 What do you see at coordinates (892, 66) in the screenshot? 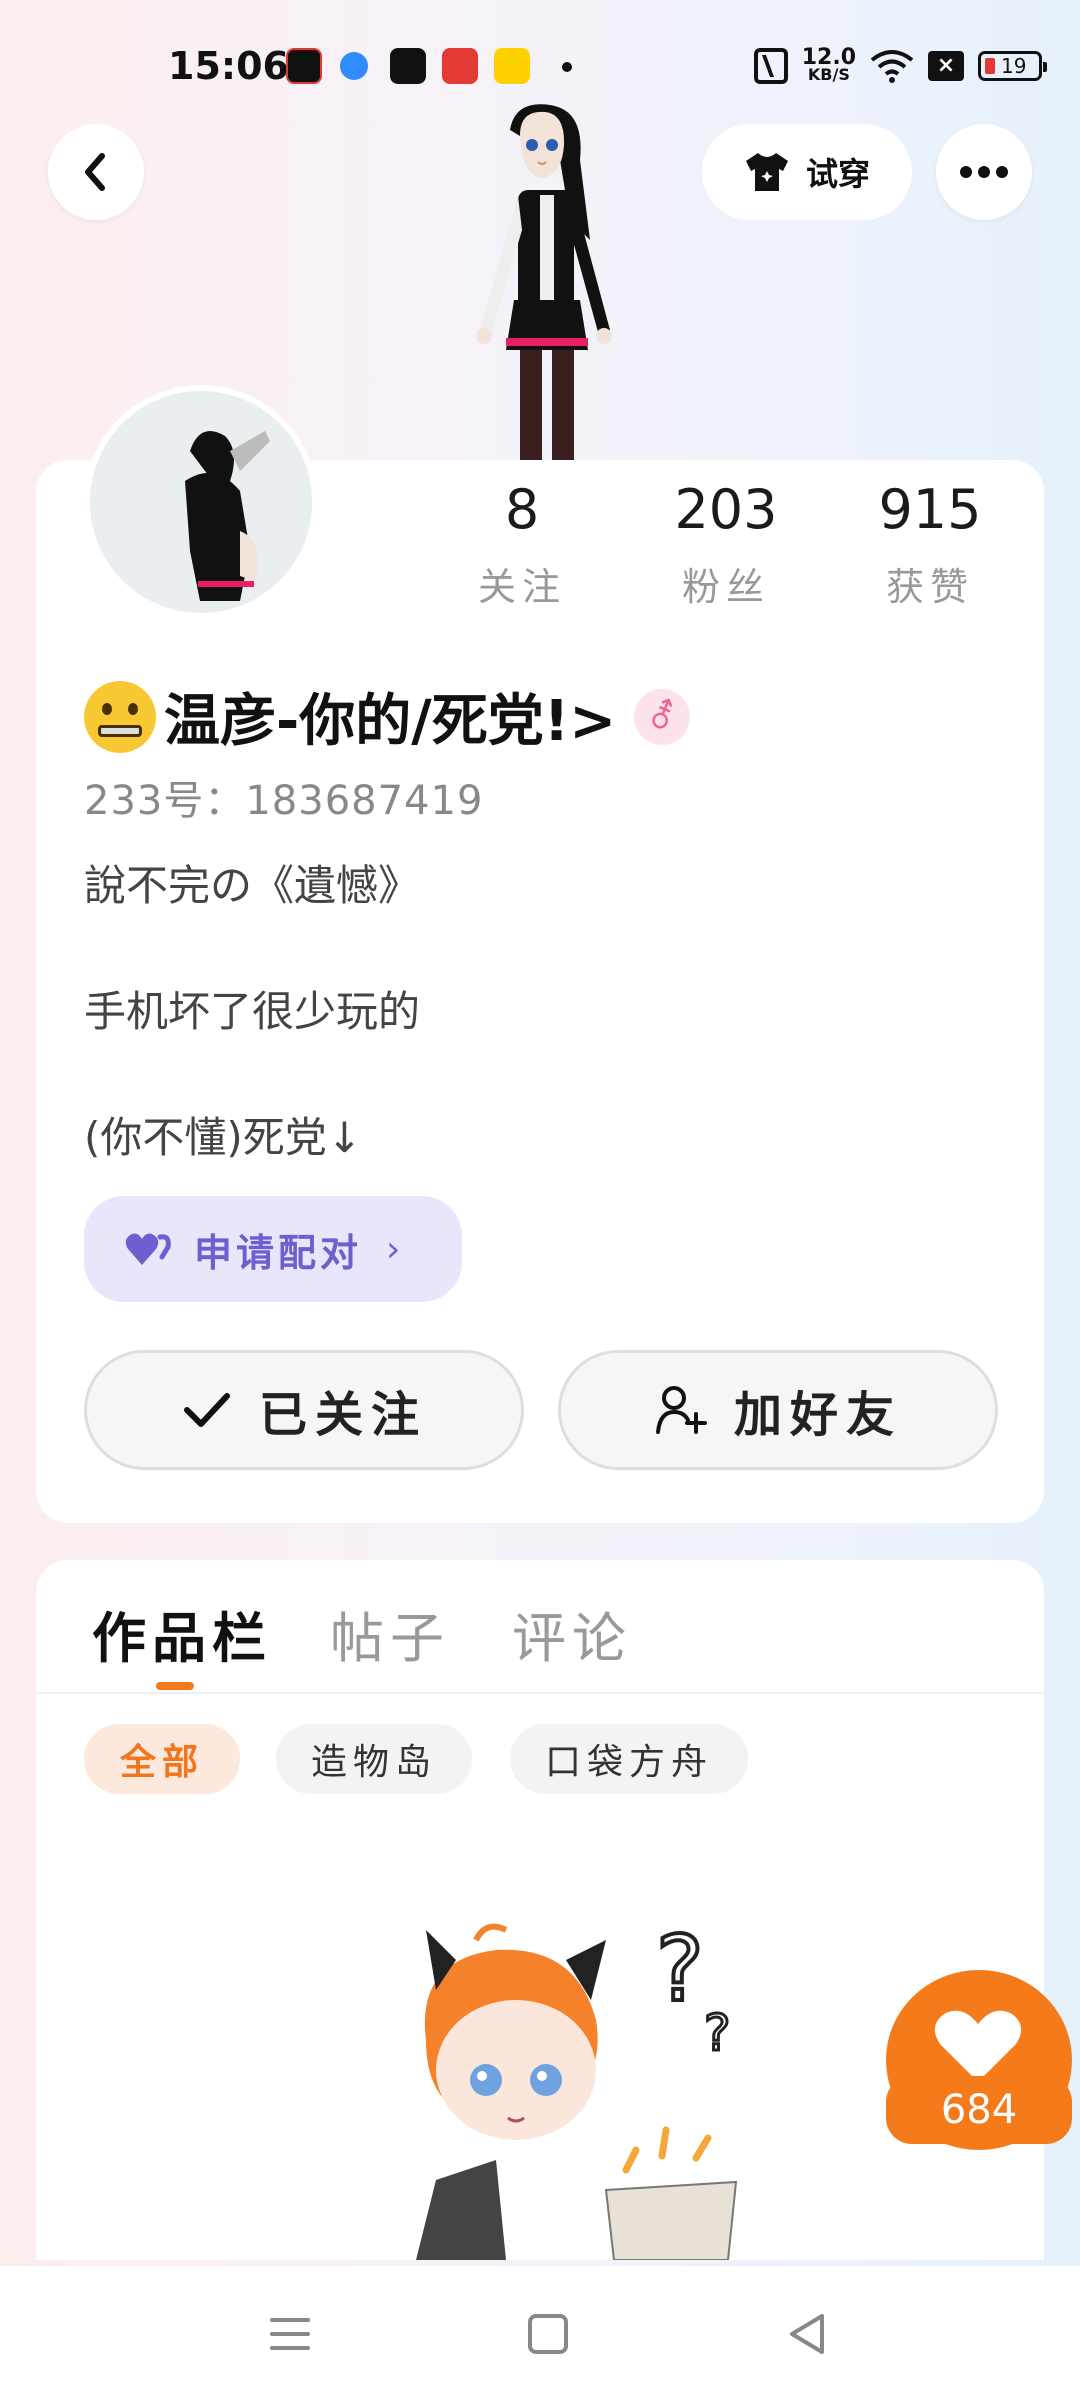
I see `wifi-icon` at bounding box center [892, 66].